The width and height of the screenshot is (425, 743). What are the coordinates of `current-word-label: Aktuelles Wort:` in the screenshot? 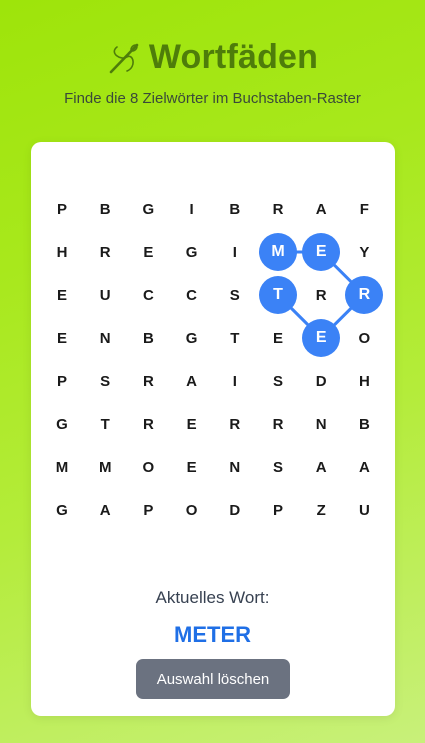 It's located at (212, 597).